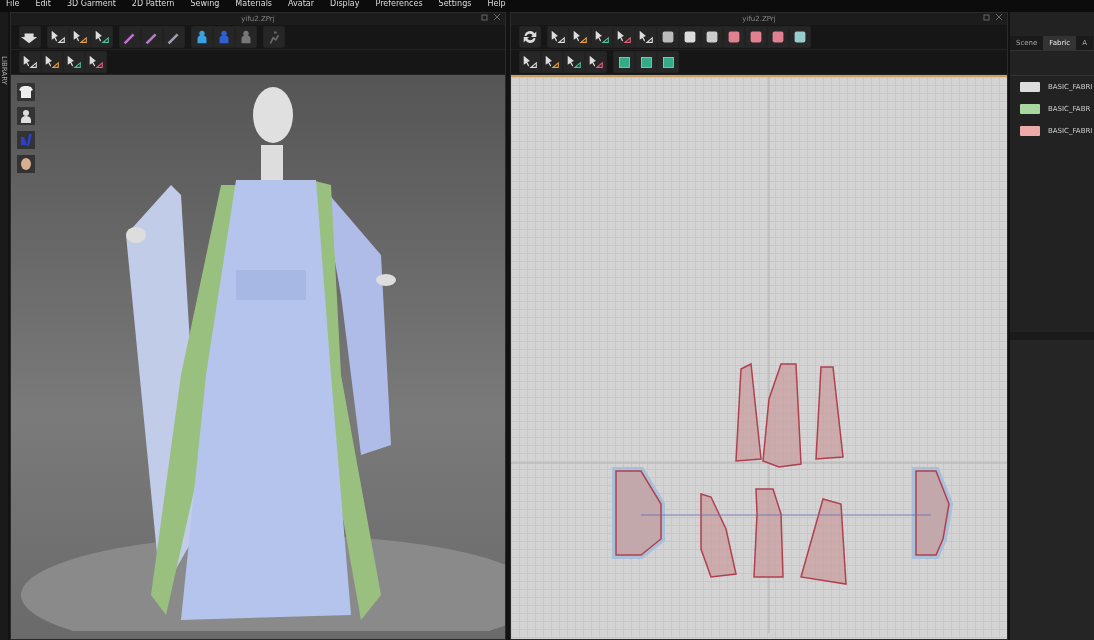  Describe the element at coordinates (157, 4) in the screenshot. I see `menu-item: 2D Pattern` at that location.